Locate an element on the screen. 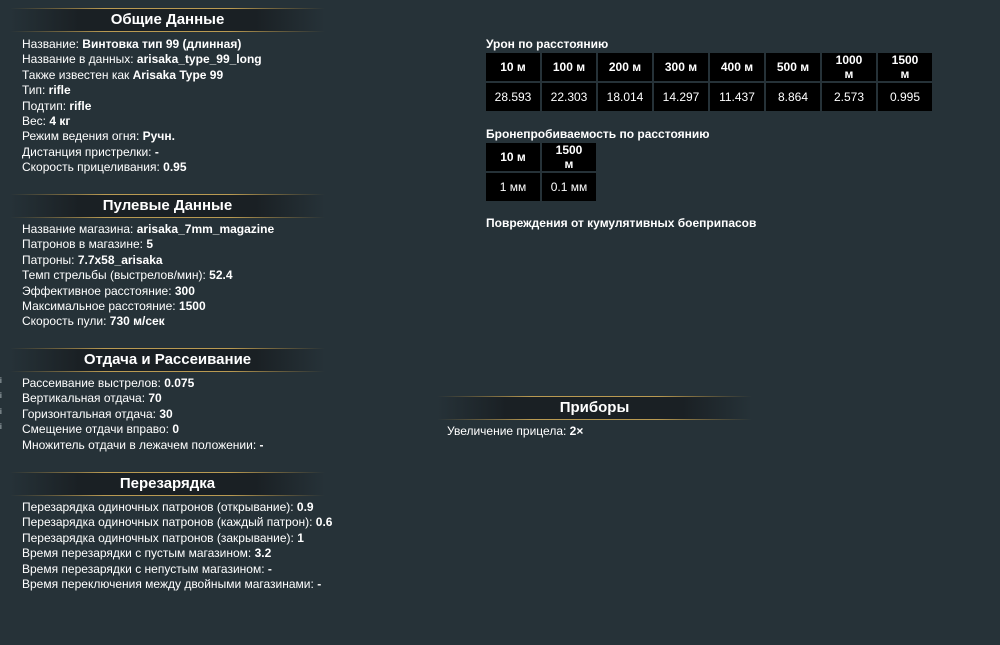 Image resolution: width=1000 pixels, height=645 pixels. recoil-row-horizontal: i Горизонтальная отдача: 30 is located at coordinates (86, 413).